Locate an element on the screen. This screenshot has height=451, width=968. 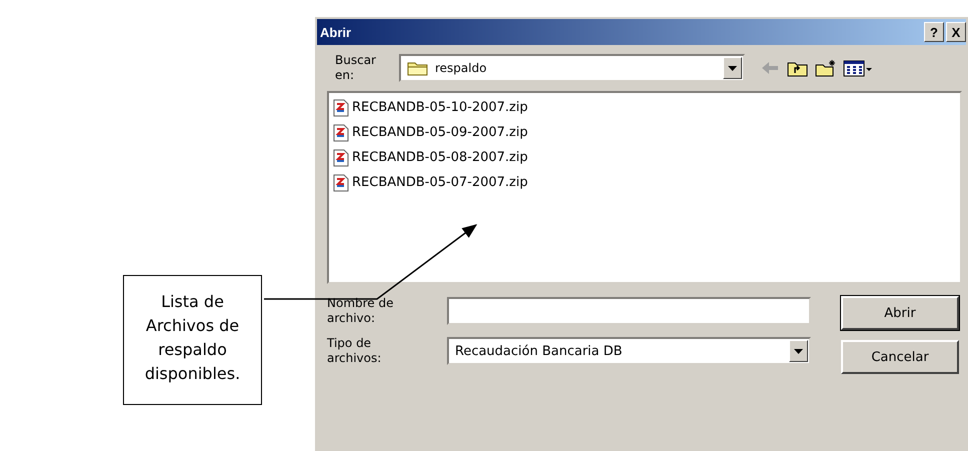
file-item: RECBANDB-05-07-2007.zip is located at coordinates (644, 182).